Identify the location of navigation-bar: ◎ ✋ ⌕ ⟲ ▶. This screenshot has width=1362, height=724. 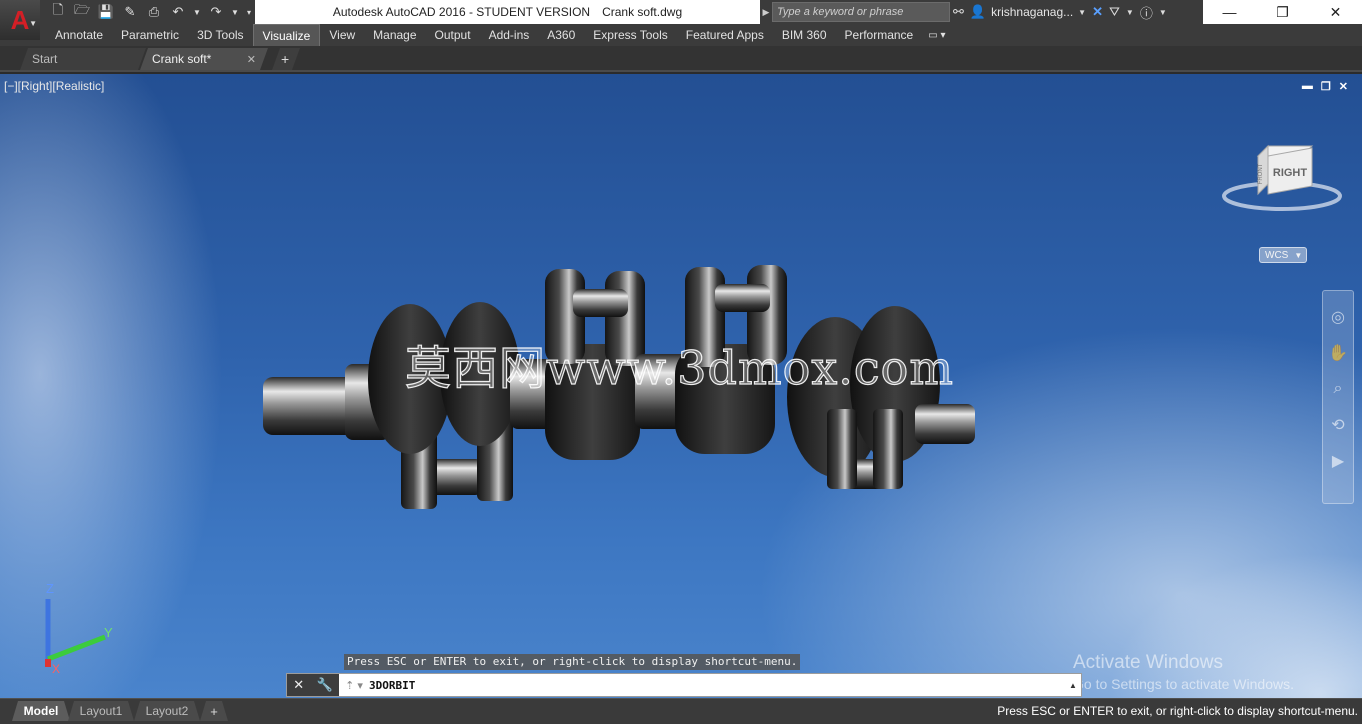
(1338, 397).